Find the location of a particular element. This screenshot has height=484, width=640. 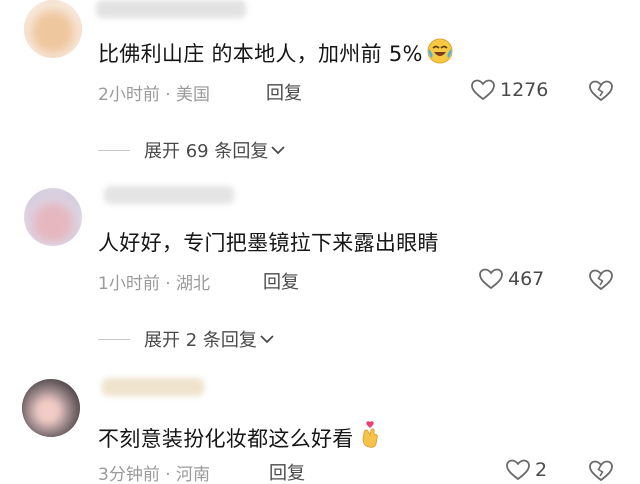

like-button: 2 is located at coordinates (526, 470).